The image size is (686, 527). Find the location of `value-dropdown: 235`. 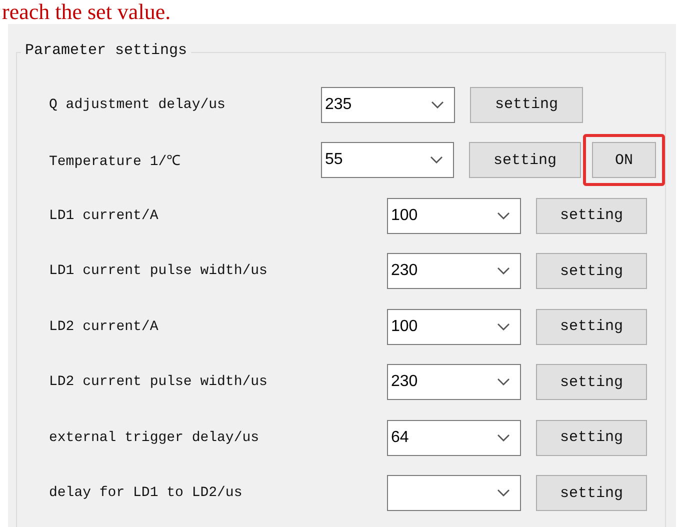

value-dropdown: 235 is located at coordinates (388, 104).